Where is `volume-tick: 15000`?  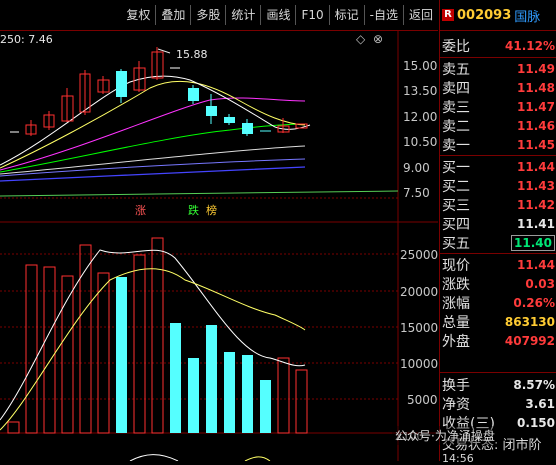 volume-tick: 15000 is located at coordinates (419, 328).